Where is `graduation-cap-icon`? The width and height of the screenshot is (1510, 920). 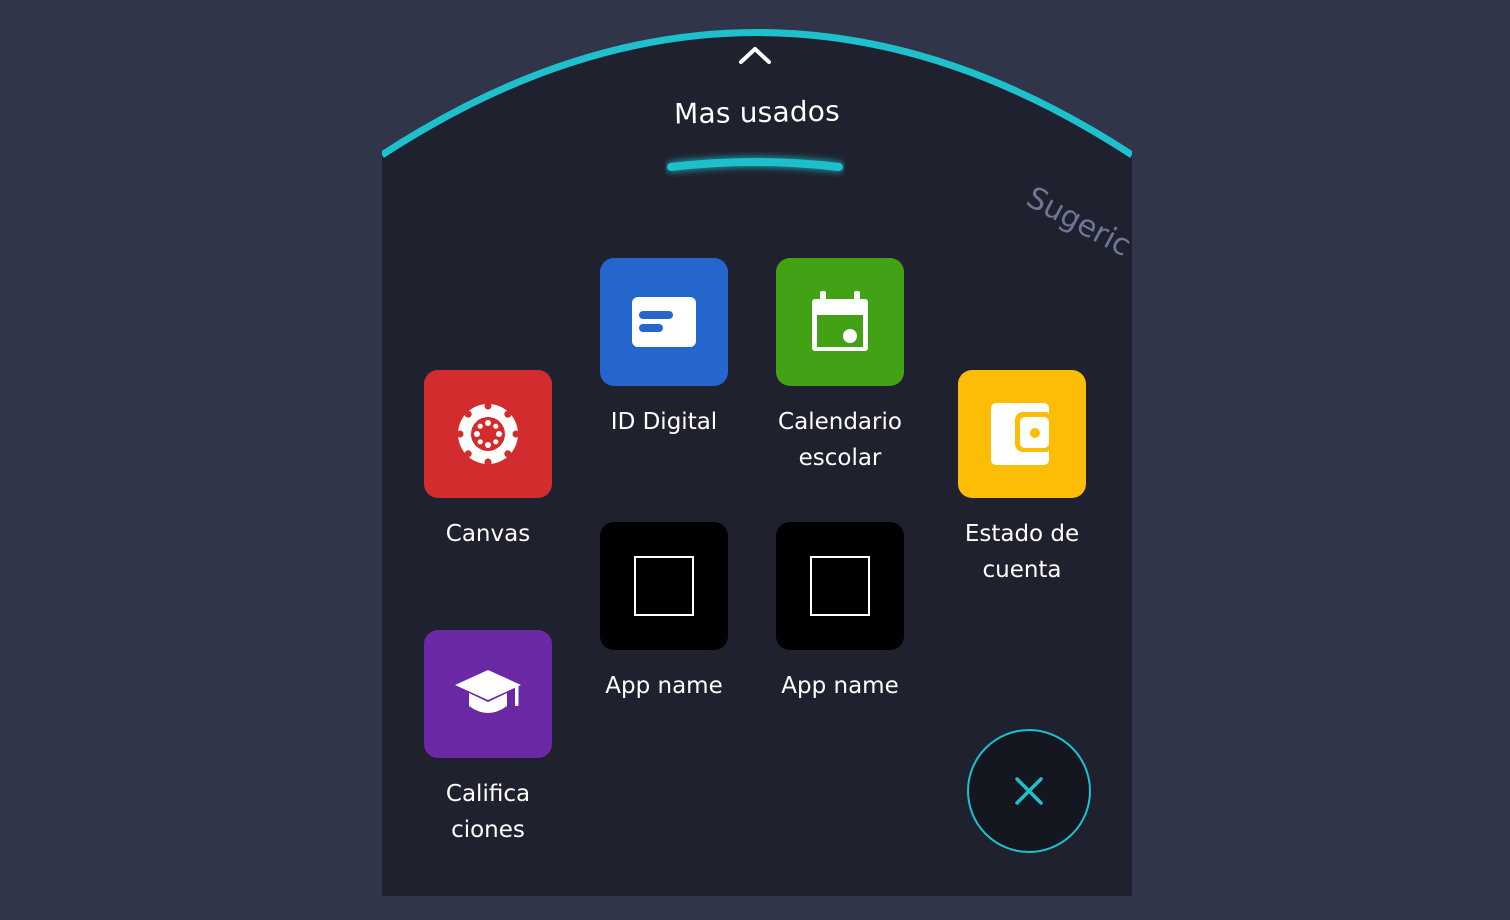 graduation-cap-icon is located at coordinates (488, 691).